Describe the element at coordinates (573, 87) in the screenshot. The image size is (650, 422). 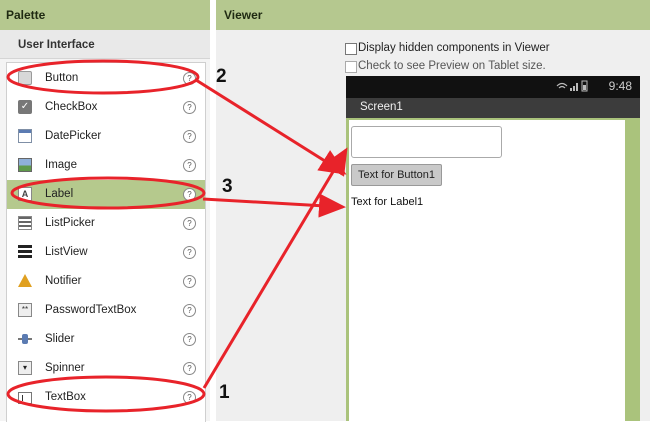
I see `signal-battery-icon` at that location.